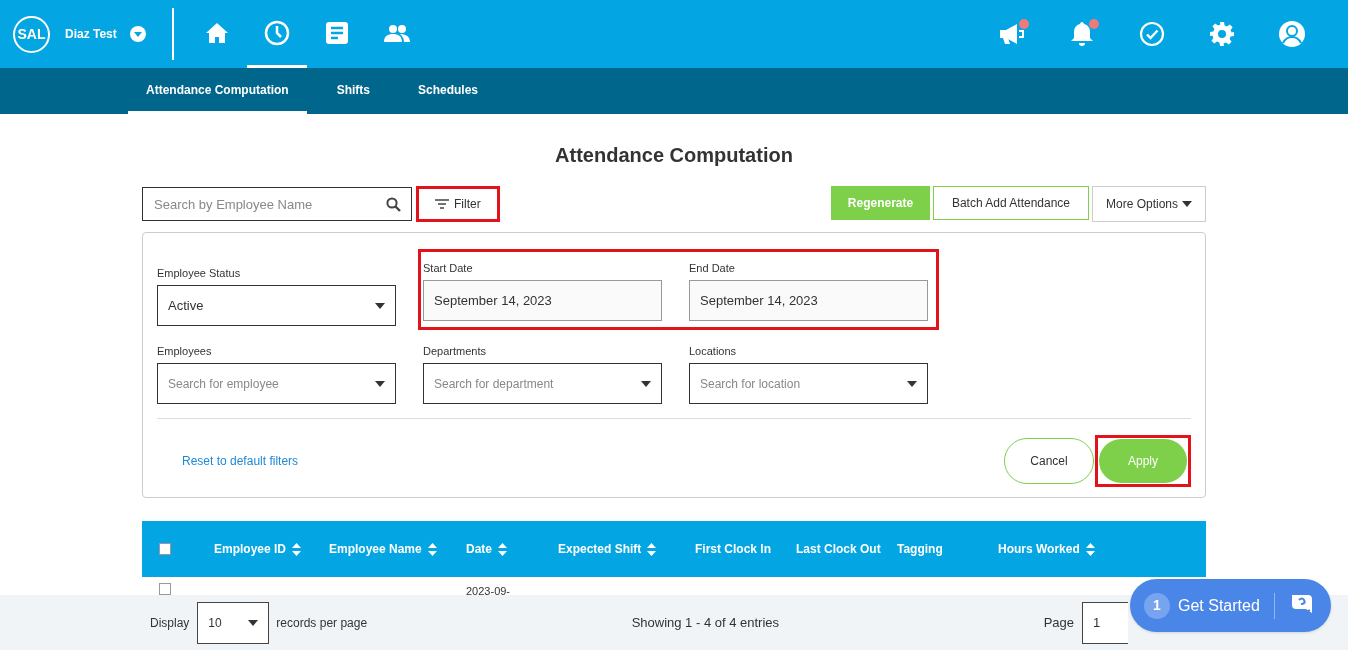 The height and width of the screenshot is (650, 1348). What do you see at coordinates (838, 549) in the screenshot?
I see `column-header: Last Clock Out` at bounding box center [838, 549].